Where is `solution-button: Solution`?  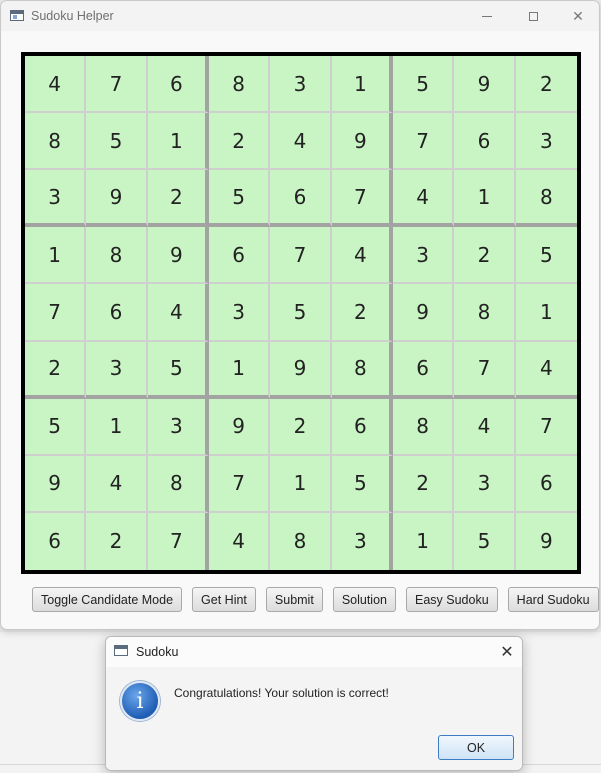 solution-button: Solution is located at coordinates (364, 599).